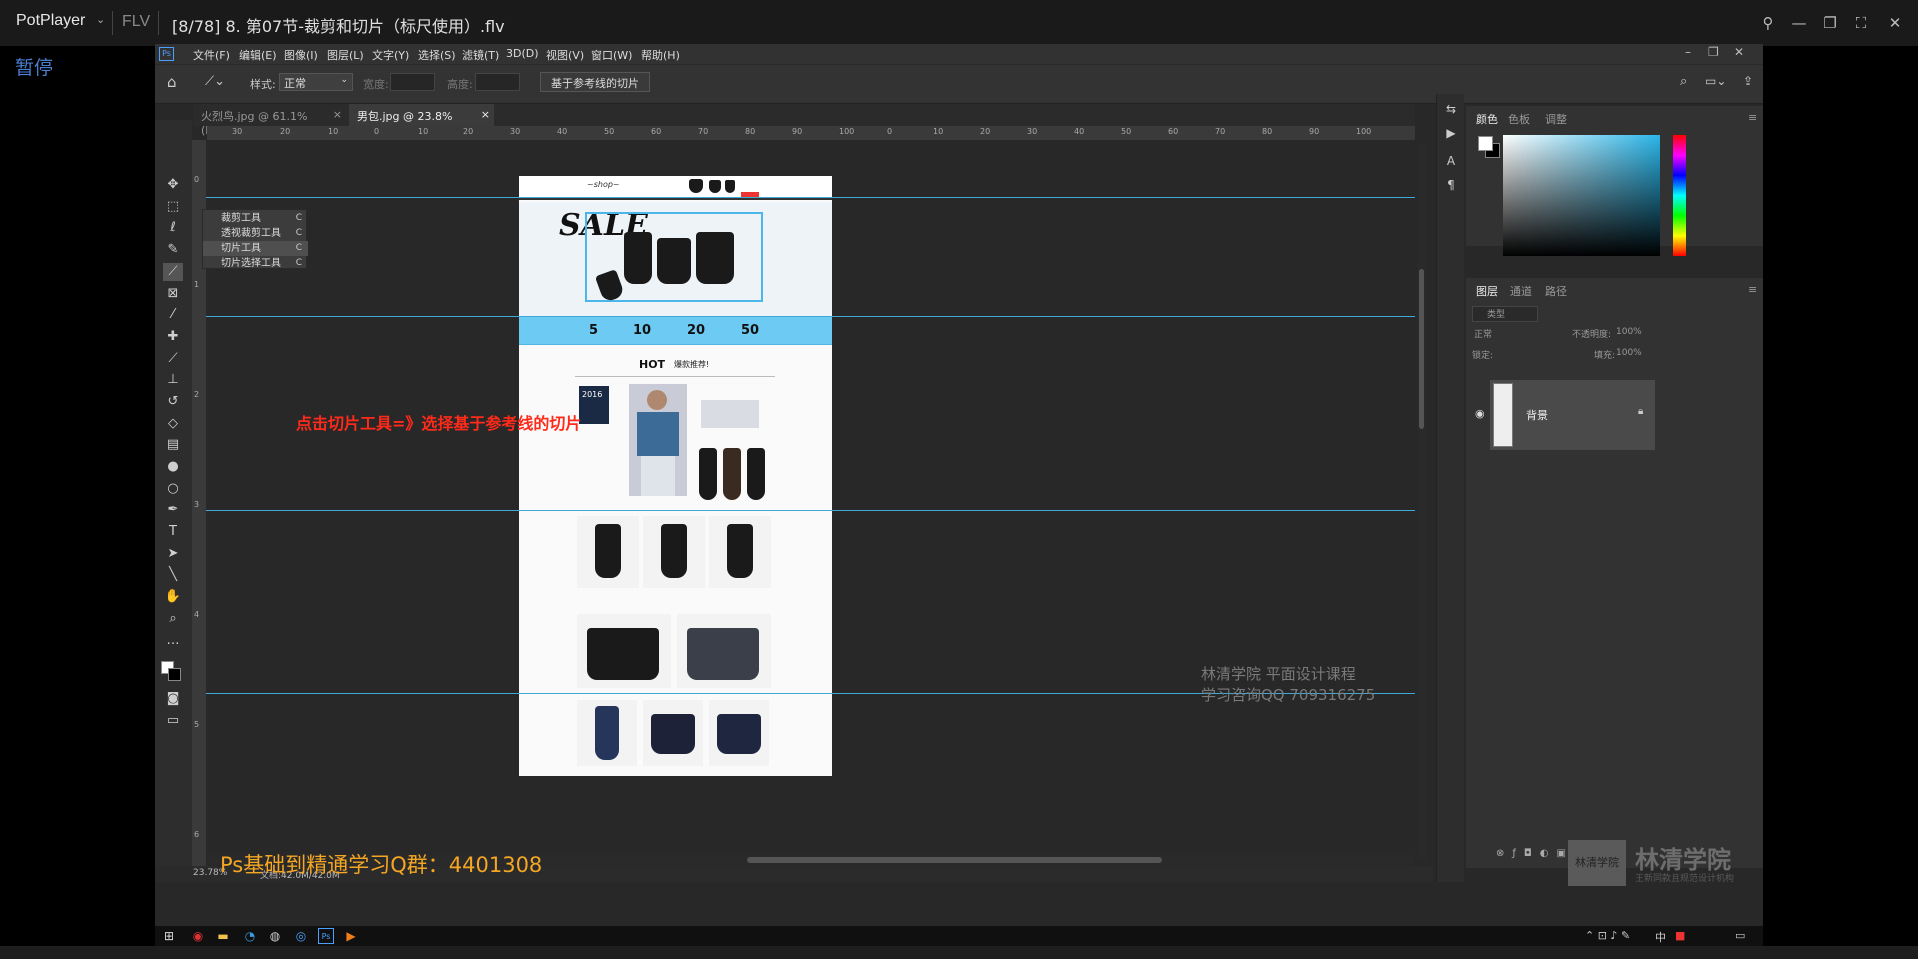  What do you see at coordinates (275, 936) in the screenshot?
I see `app-icon: ◍` at bounding box center [275, 936].